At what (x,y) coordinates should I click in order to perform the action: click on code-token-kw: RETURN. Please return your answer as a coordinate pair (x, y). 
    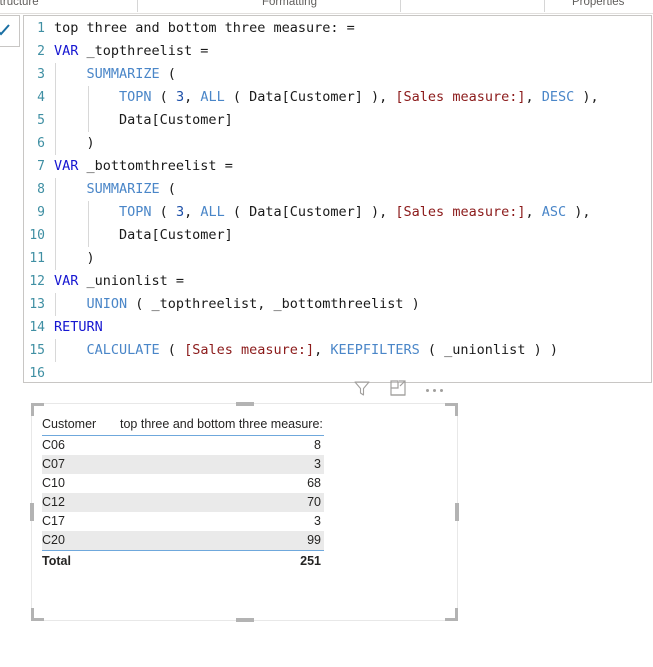
    Looking at the image, I should click on (78, 327).